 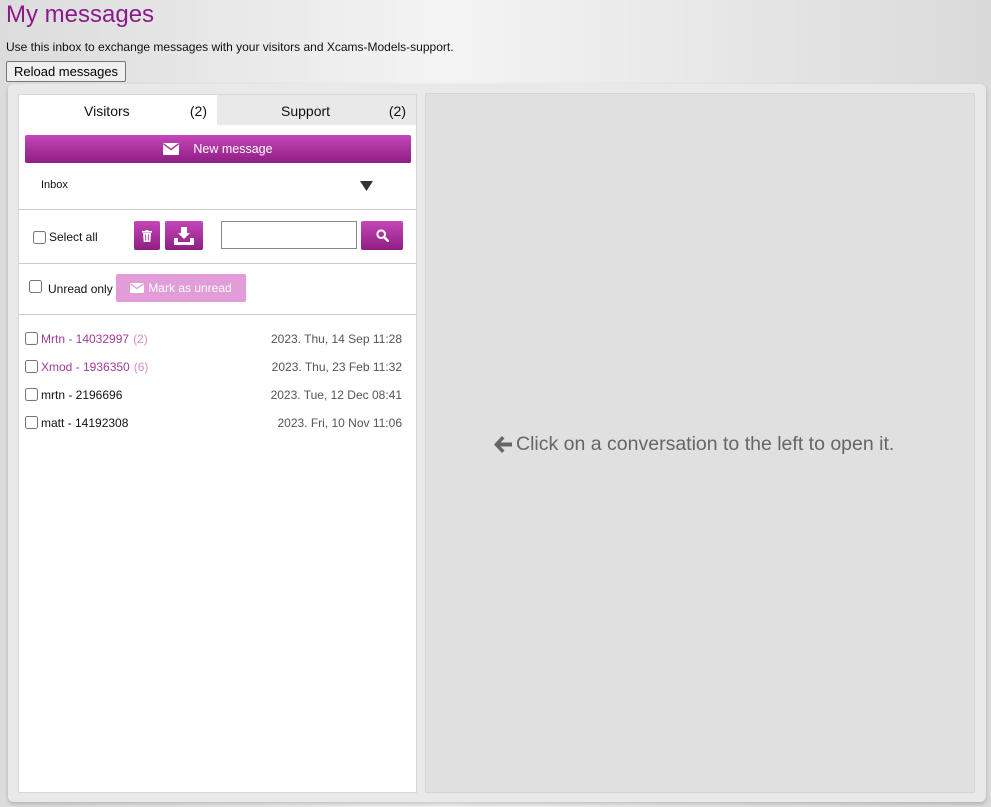 I want to click on unread-only-checkbox, so click(x=35, y=286).